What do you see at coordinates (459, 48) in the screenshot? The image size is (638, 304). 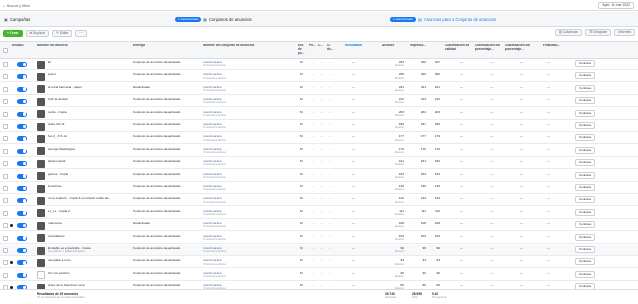 I see `col-quality: Clasificación de calidad` at bounding box center [459, 48].